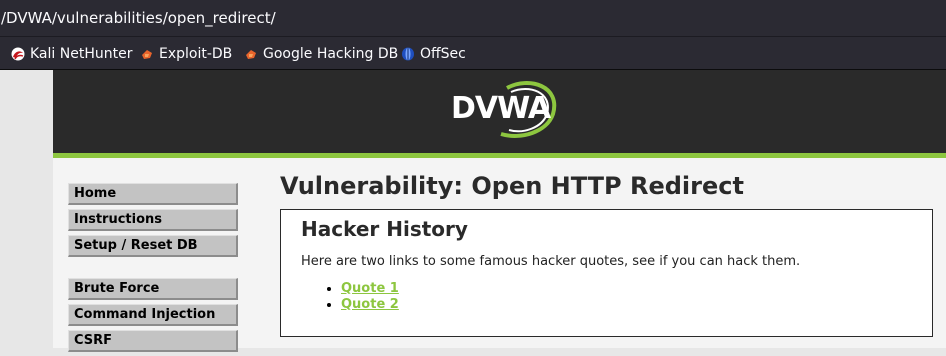 Image resolution: width=946 pixels, height=356 pixels. Describe the element at coordinates (138, 18) in the screenshot. I see `url-text: /DVWA/vulnerabilities/open_redirect/` at that location.